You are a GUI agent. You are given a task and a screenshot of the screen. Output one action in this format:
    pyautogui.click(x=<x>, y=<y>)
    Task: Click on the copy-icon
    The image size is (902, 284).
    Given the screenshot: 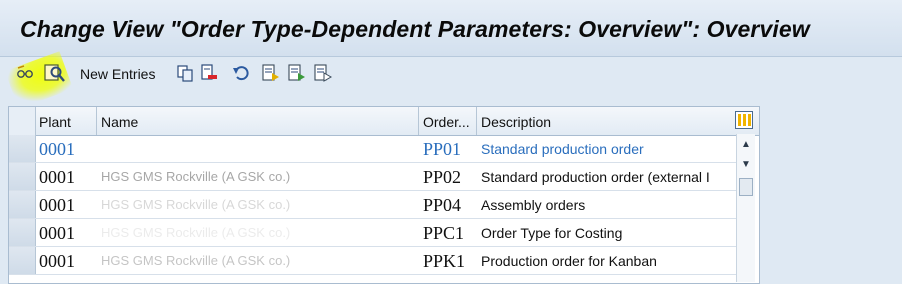 What is the action you would take?
    pyautogui.click(x=185, y=73)
    